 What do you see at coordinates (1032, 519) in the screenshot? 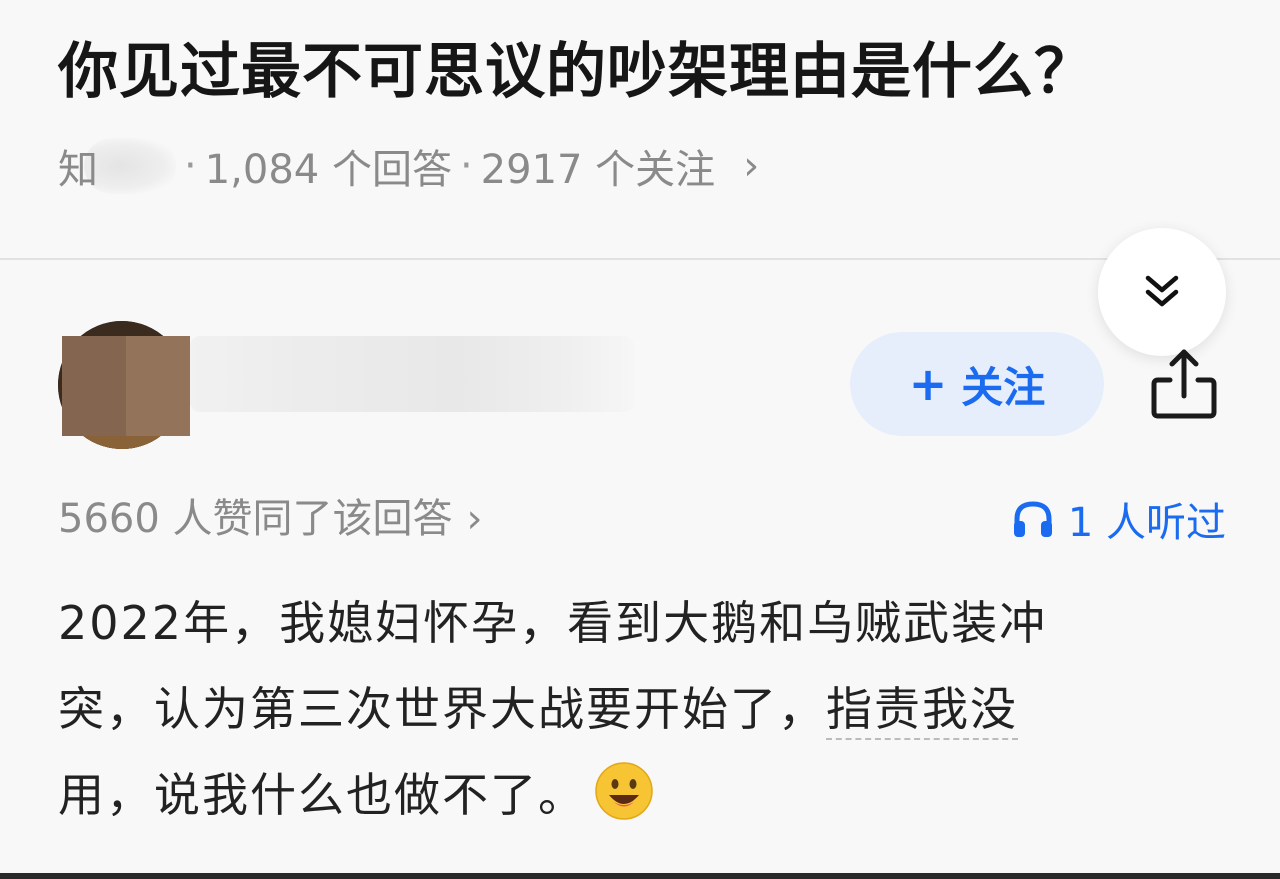
I see `headphones-icon` at bounding box center [1032, 519].